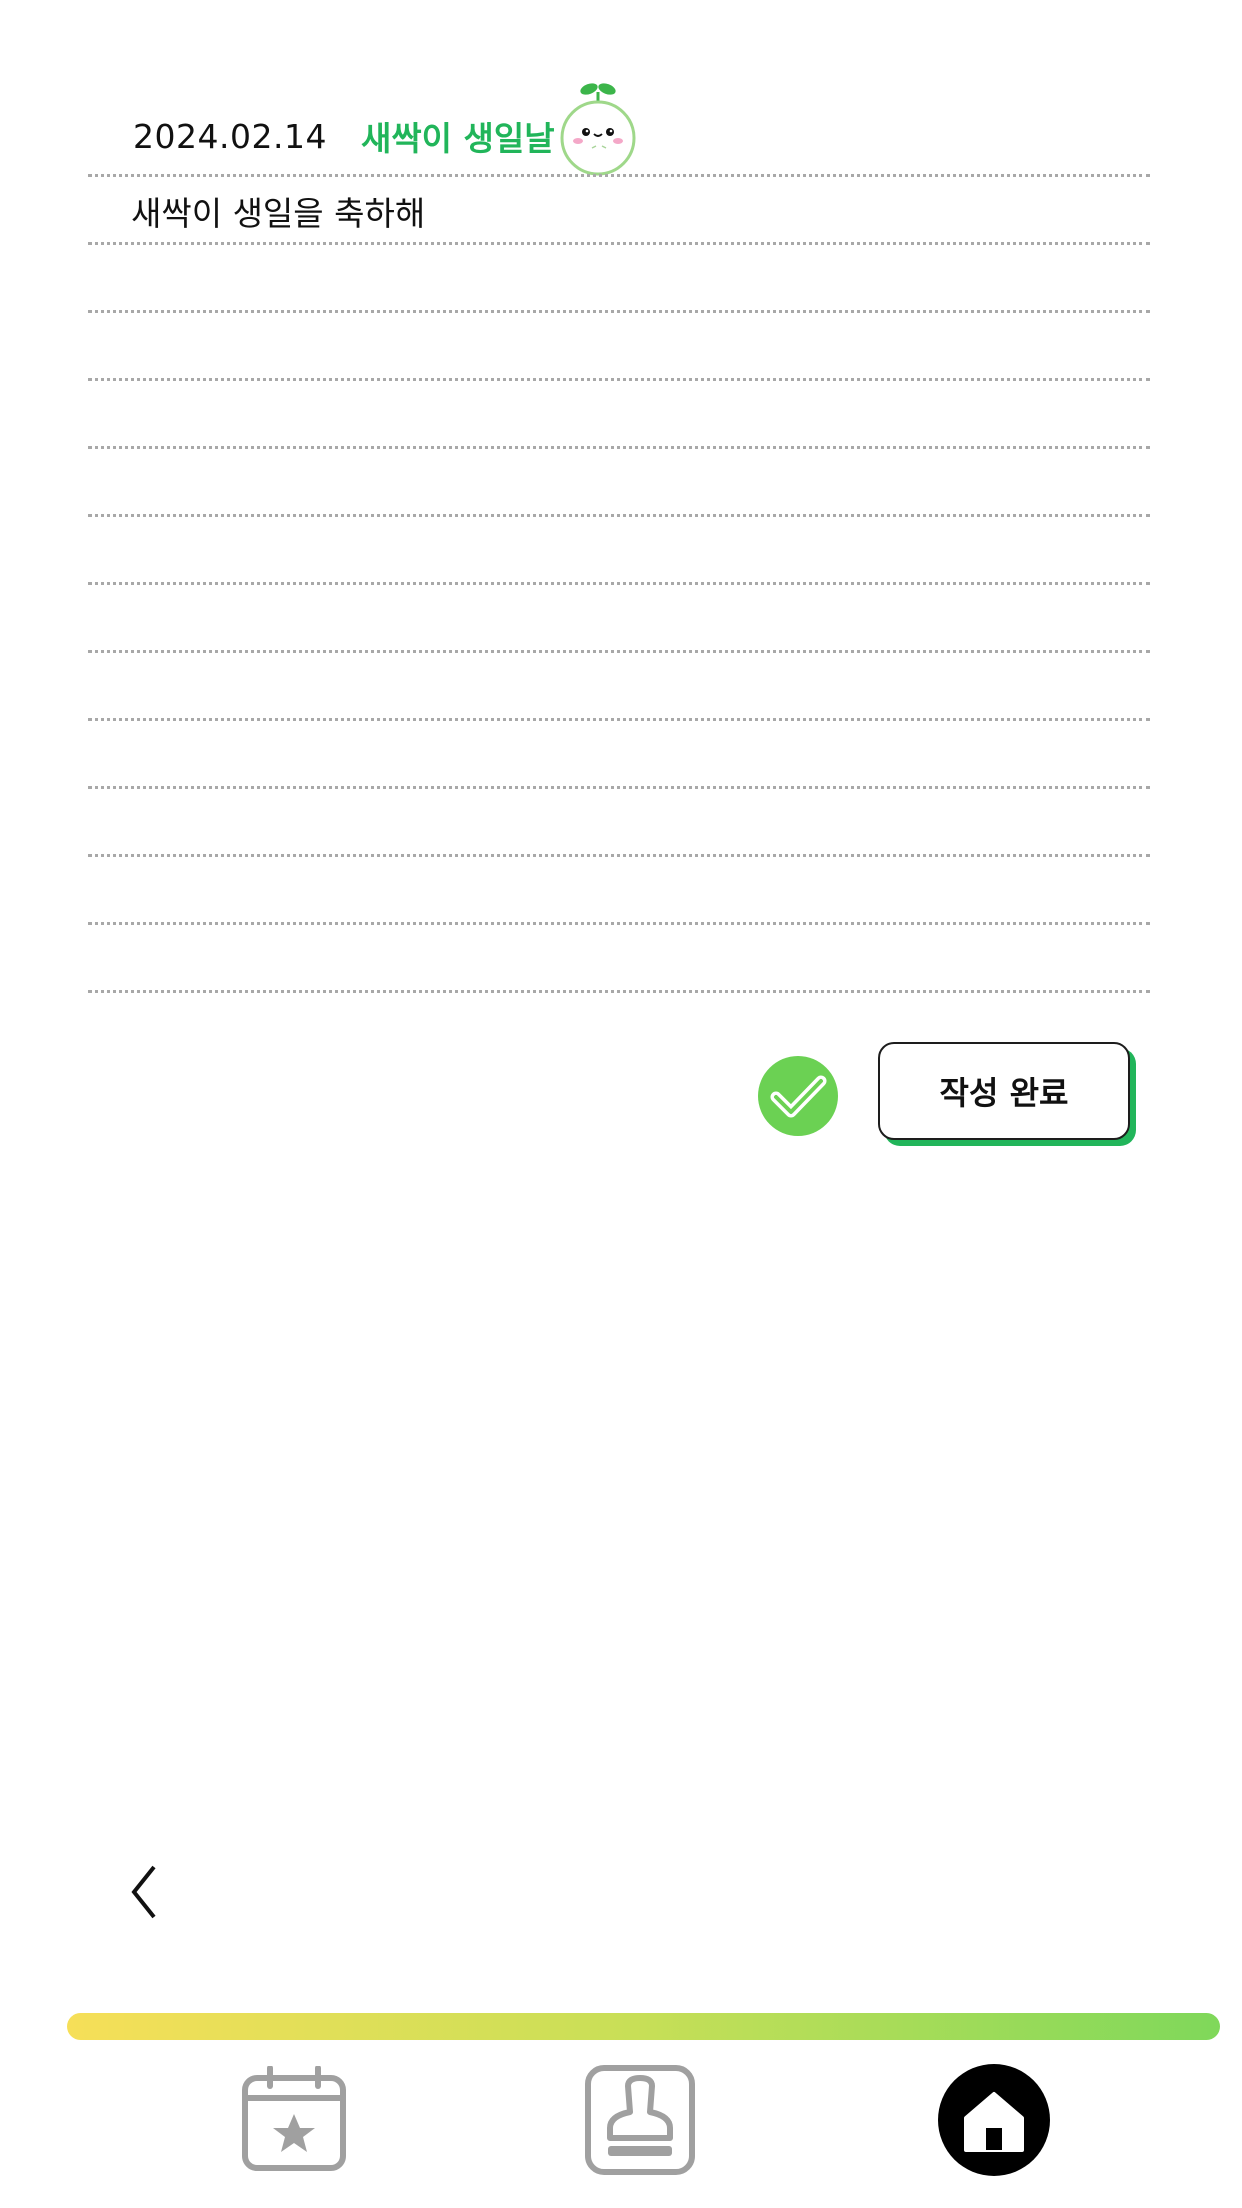  I want to click on diary-header: 2024.02.14 새싹이 생일날, so click(344, 136).